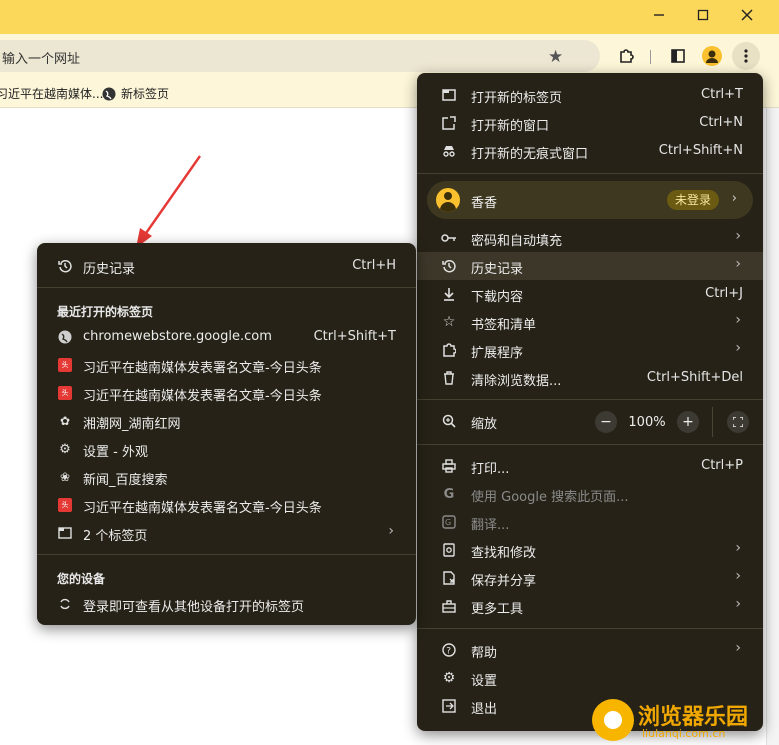 This screenshot has height=745, width=779. I want to click on avatar-icon, so click(712, 56).